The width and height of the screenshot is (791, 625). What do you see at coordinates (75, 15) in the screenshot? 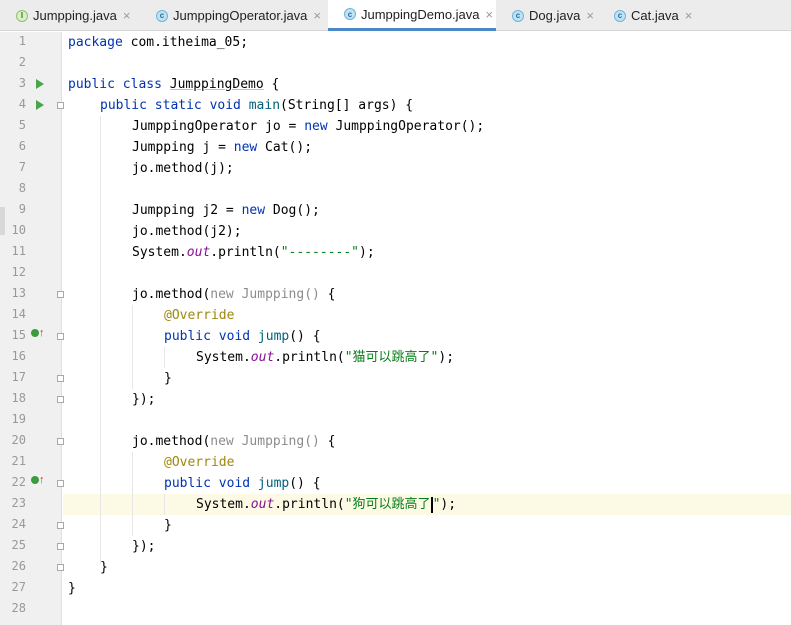
I see `tab-label: Jumpping.java` at bounding box center [75, 15].